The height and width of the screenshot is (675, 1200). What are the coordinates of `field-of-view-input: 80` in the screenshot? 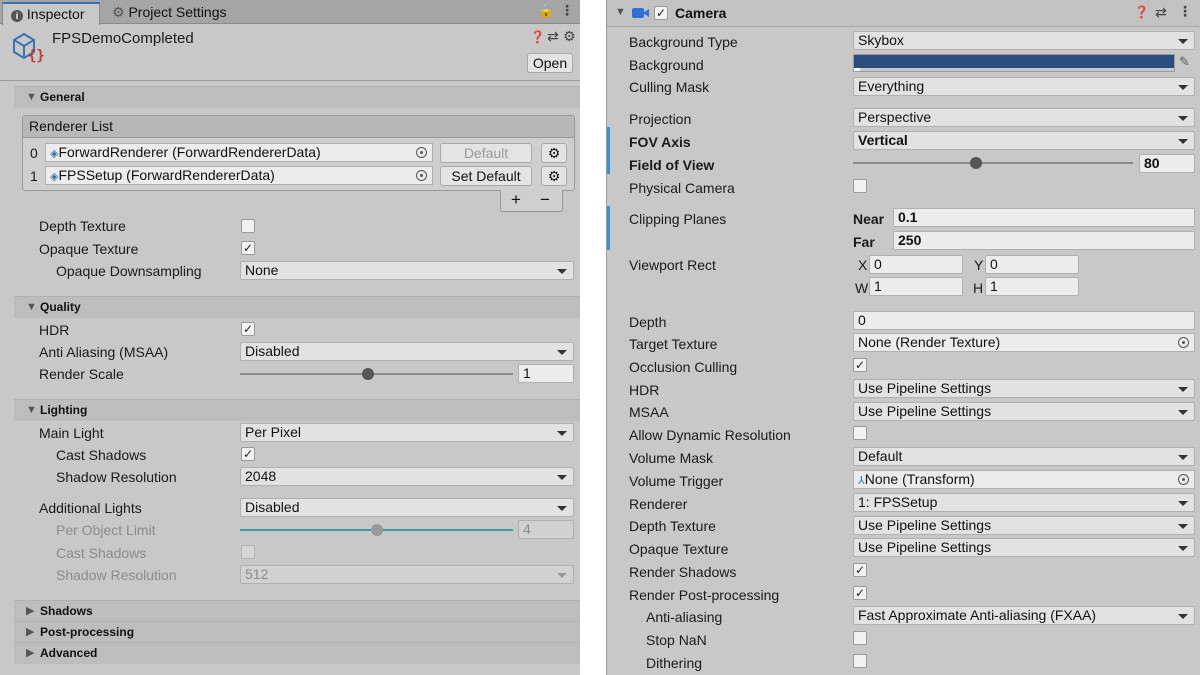 It's located at (1167, 163).